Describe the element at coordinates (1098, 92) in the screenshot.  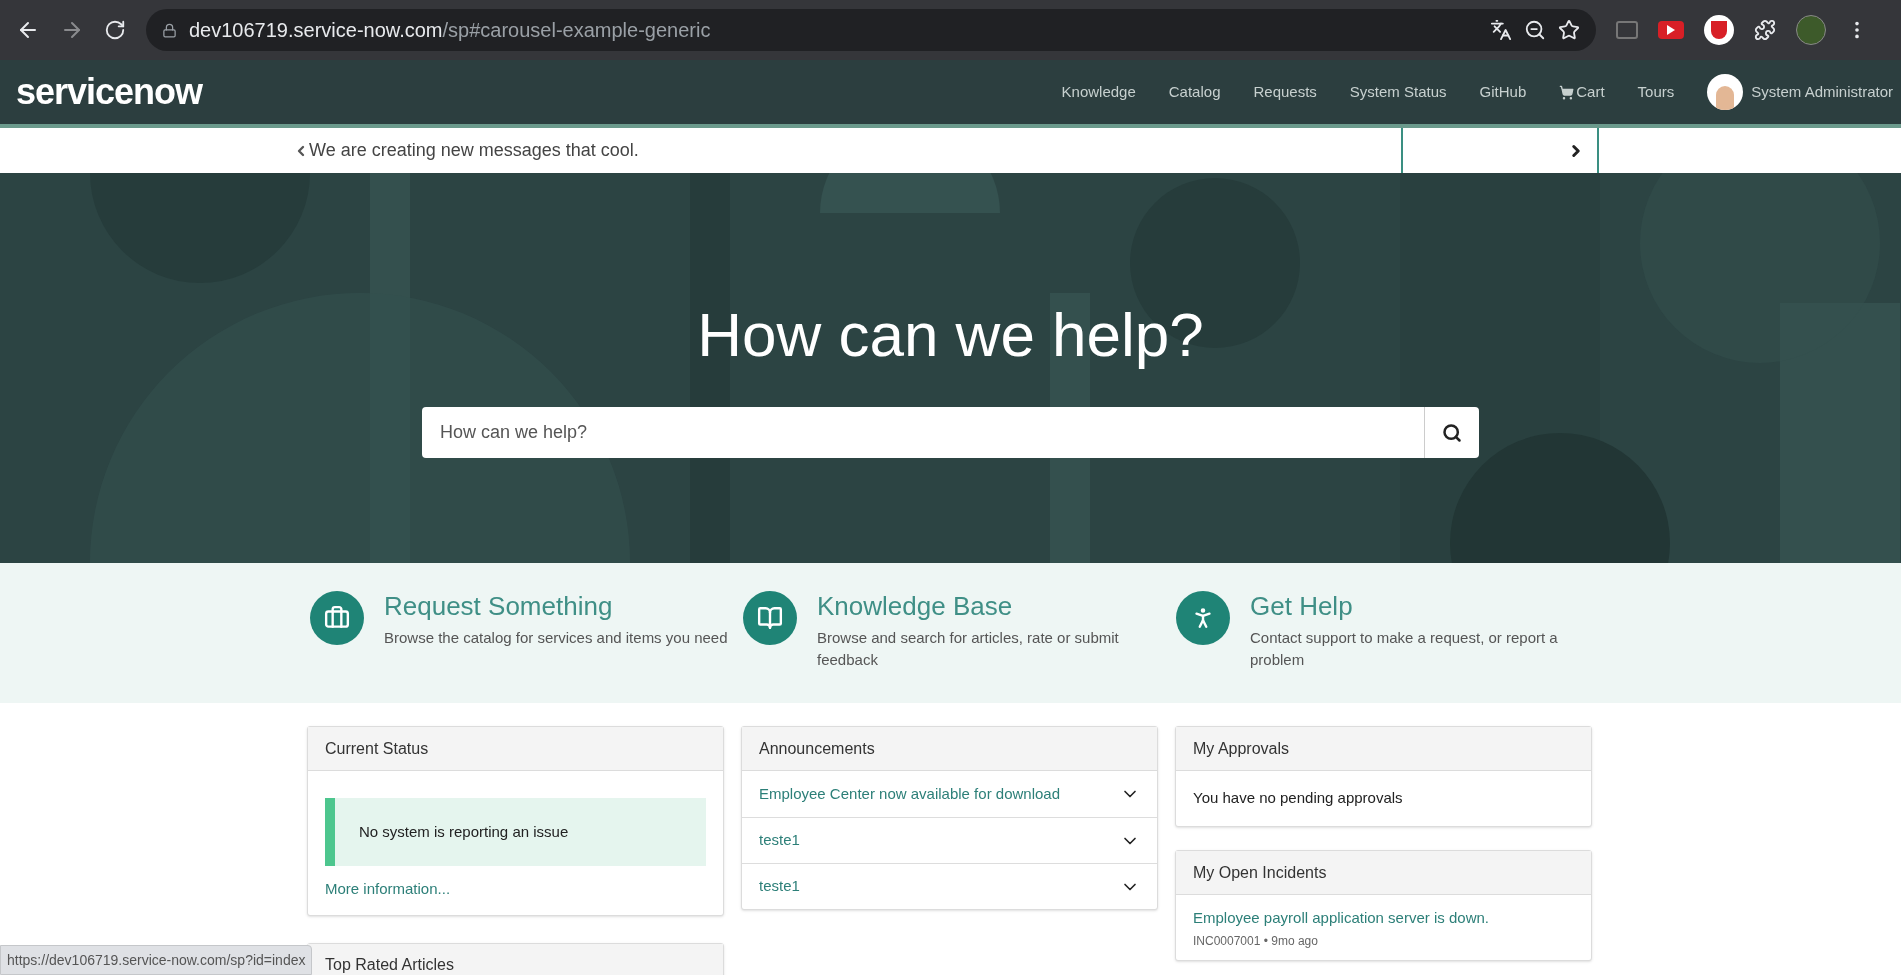
I see `nav-link: Knowledge` at that location.